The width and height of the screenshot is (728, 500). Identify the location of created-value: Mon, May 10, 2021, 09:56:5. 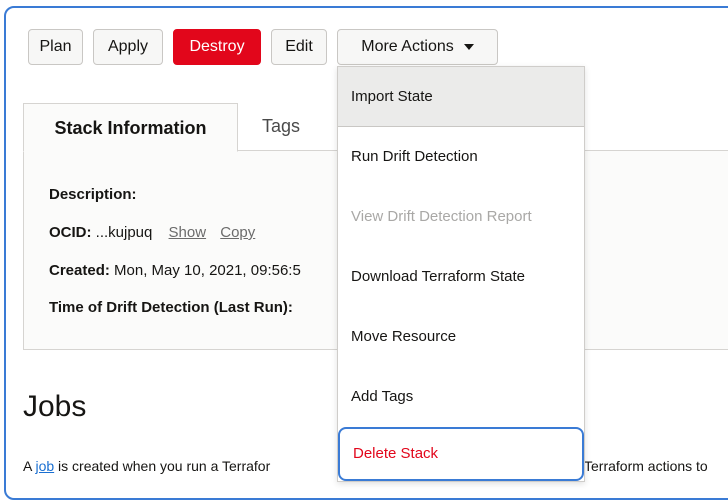
(205, 270).